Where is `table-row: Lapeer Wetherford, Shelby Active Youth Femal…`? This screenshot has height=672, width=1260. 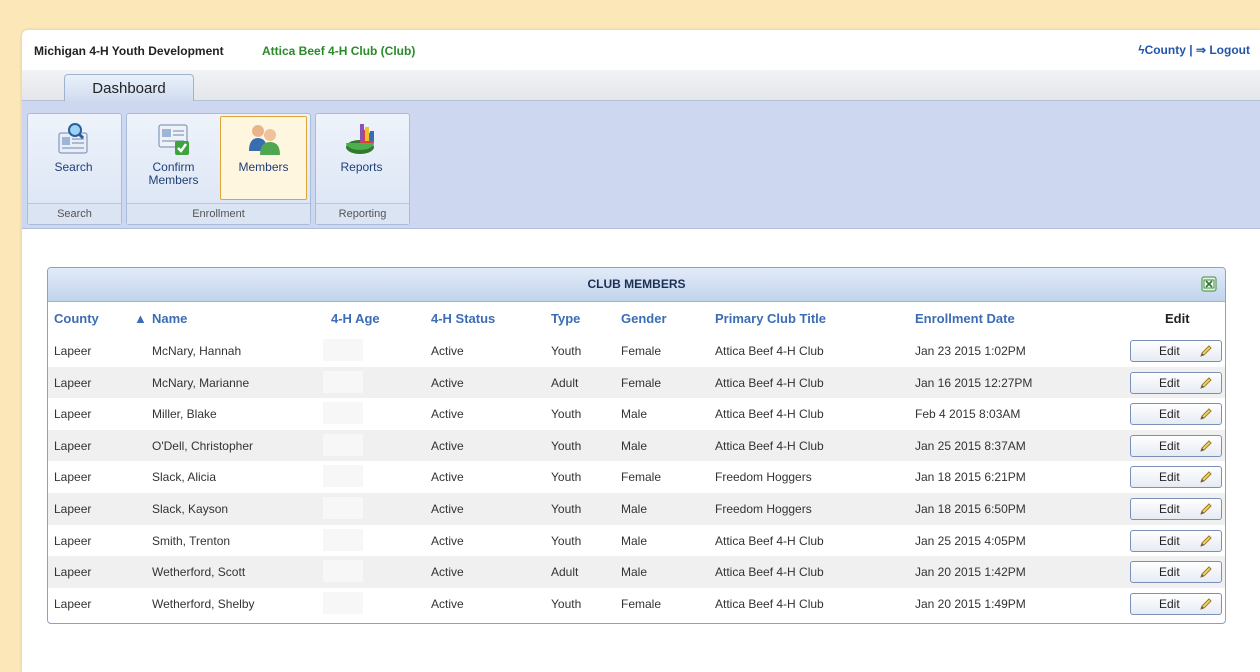 table-row: Lapeer Wetherford, Shelby Active Youth Femal… is located at coordinates (636, 603).